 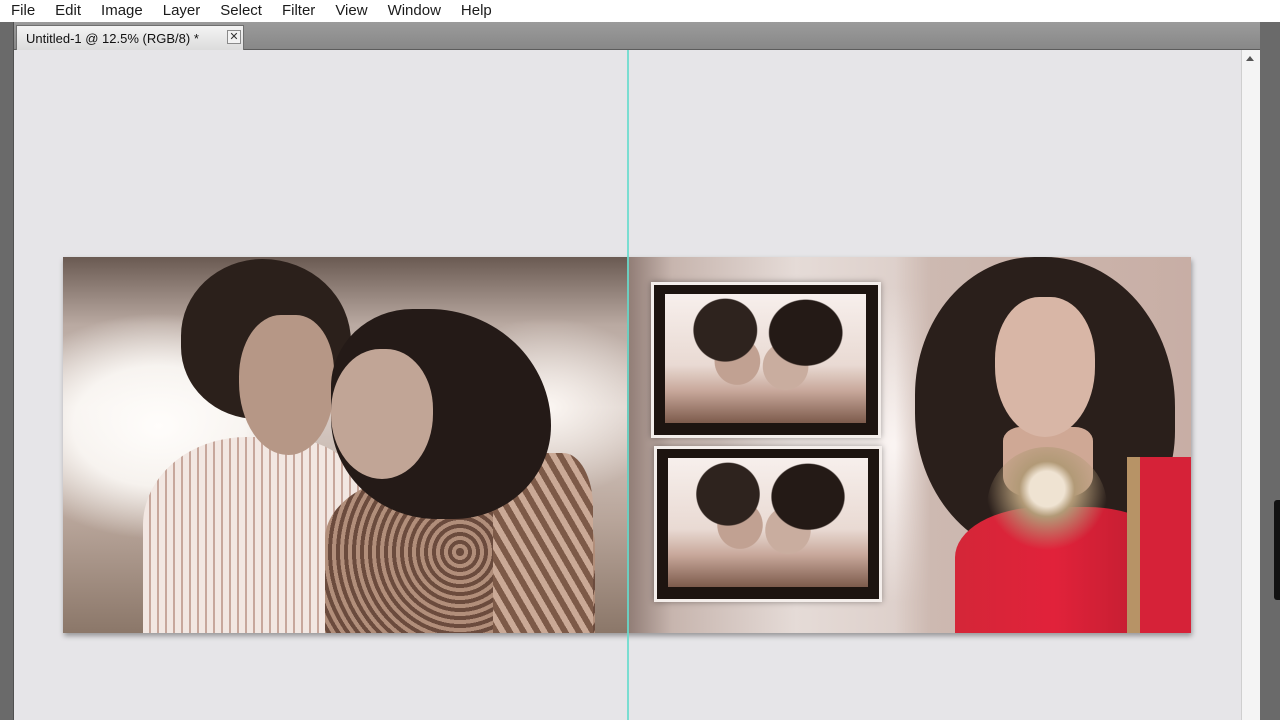 I want to click on menu-image: Image, so click(x=122, y=11).